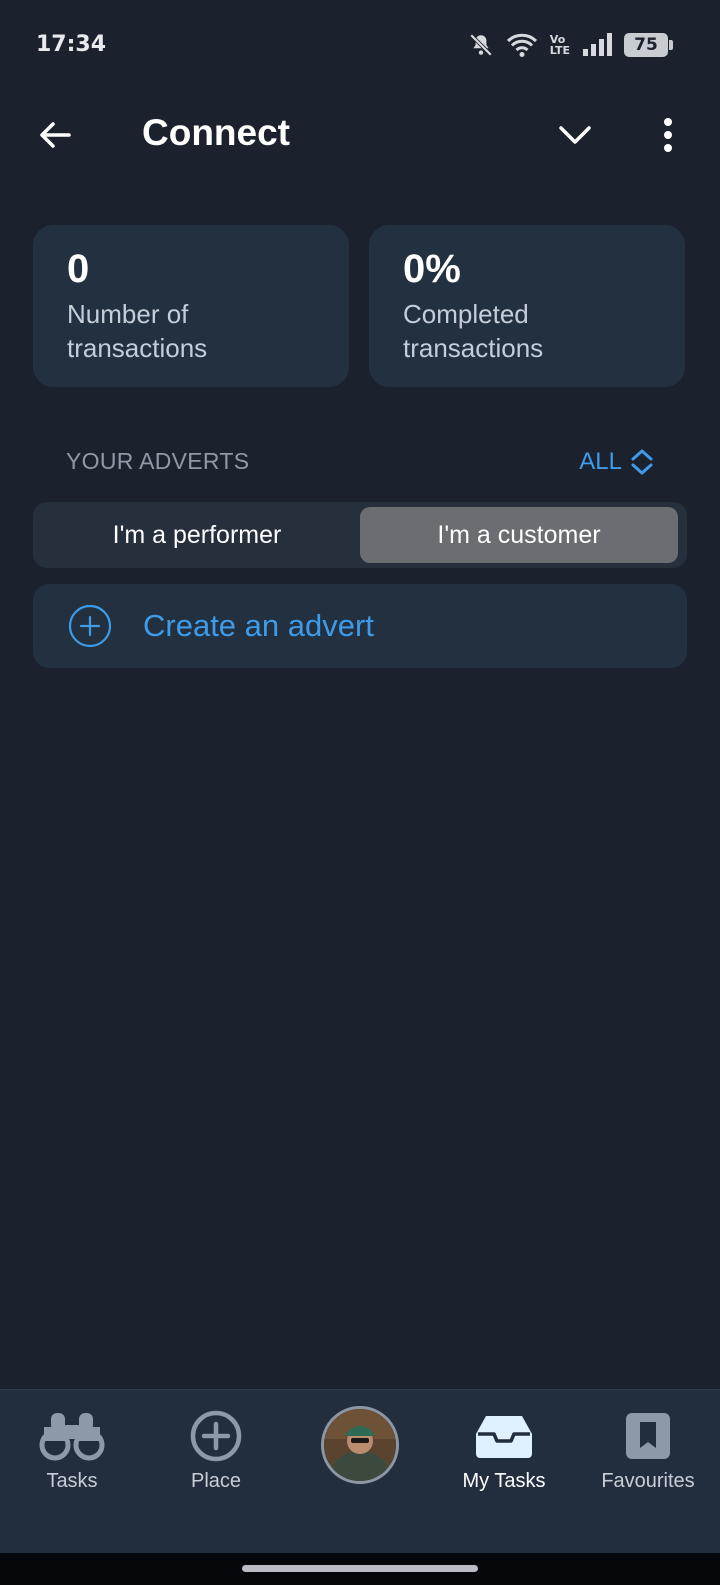 The height and width of the screenshot is (1585, 720). What do you see at coordinates (360, 135) in the screenshot?
I see `app-bar: Connect` at bounding box center [360, 135].